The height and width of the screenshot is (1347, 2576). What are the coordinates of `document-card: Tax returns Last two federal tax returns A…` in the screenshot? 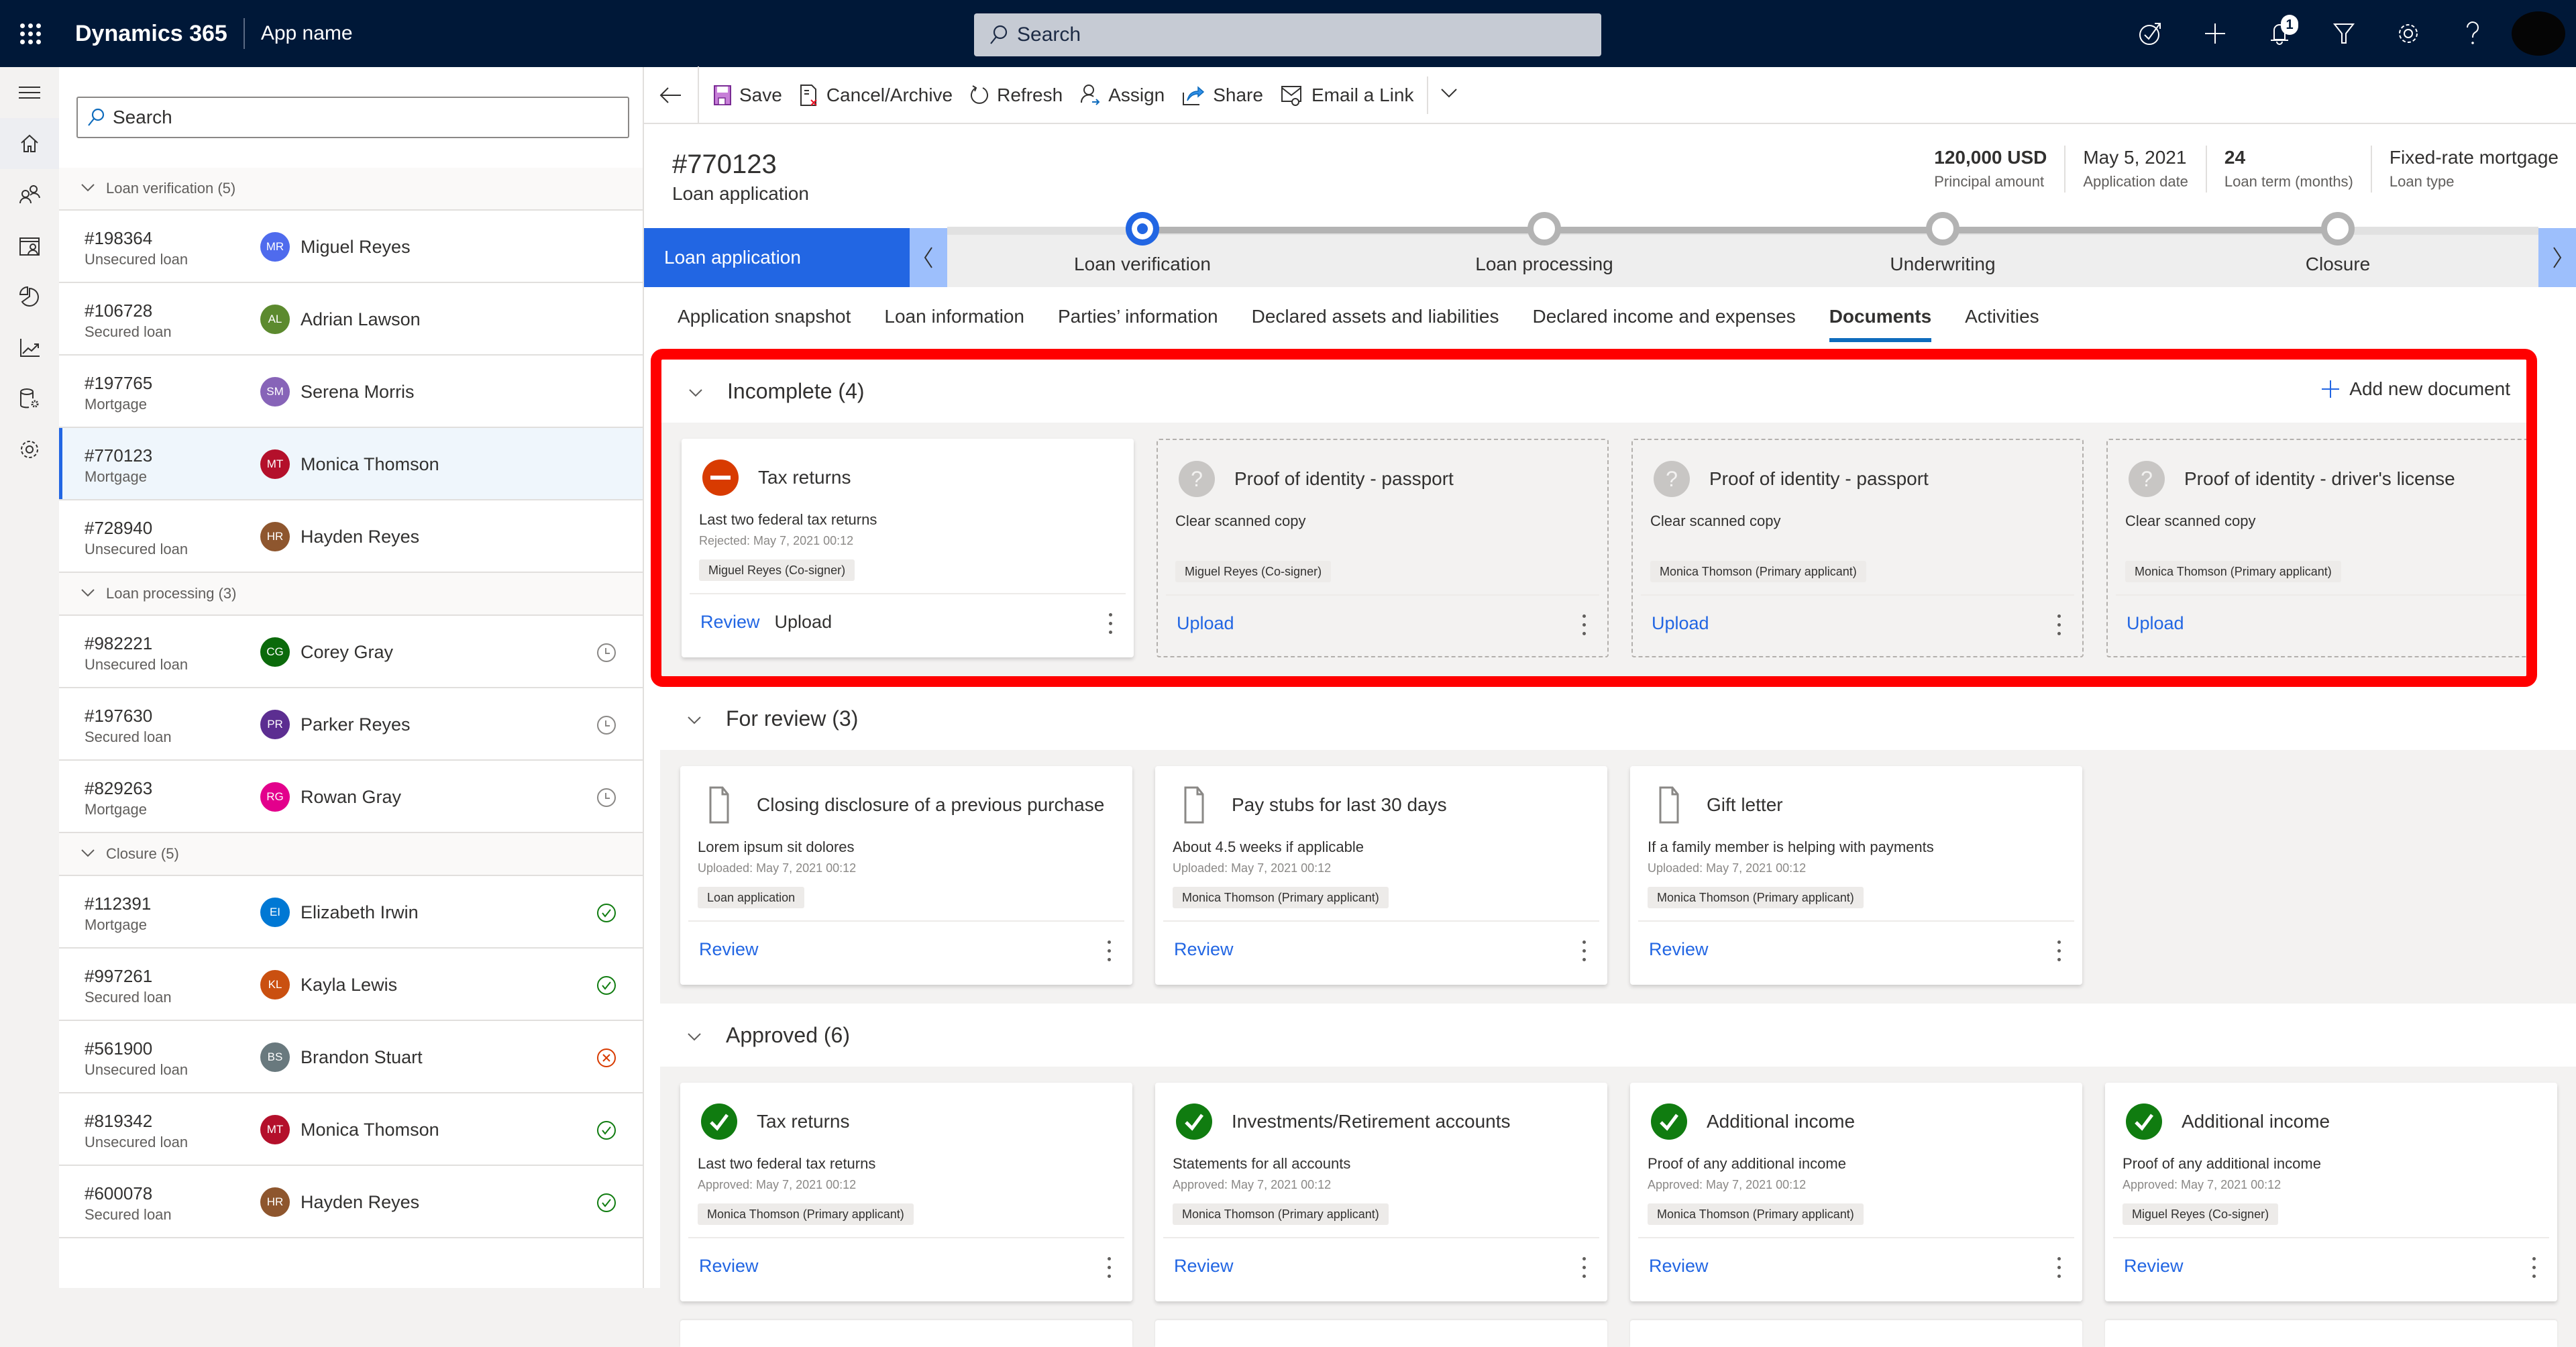 It's located at (906, 1192).